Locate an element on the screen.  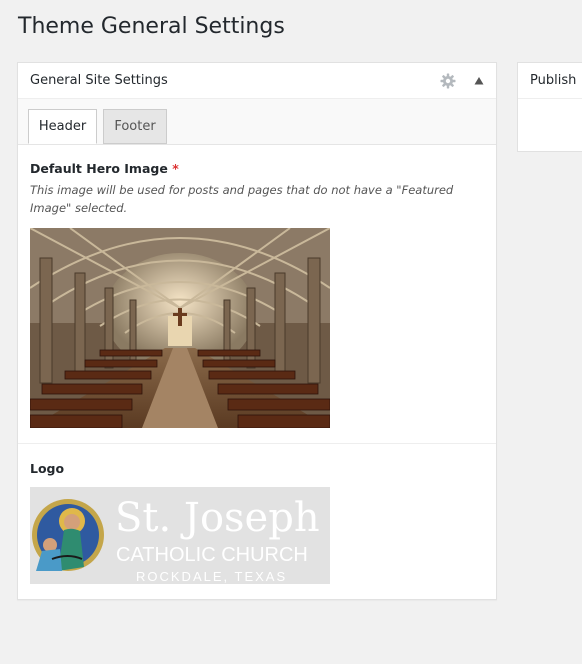
page-title: Theme General Settings is located at coordinates (151, 26).